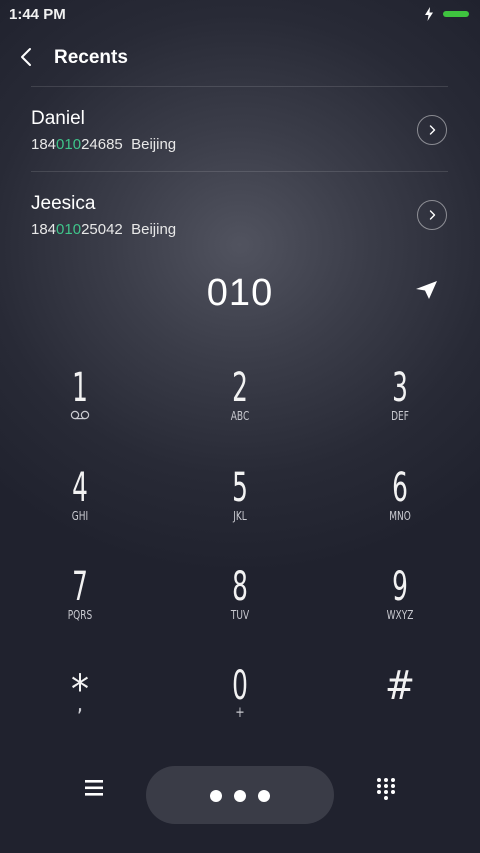 The image size is (480, 853). What do you see at coordinates (400, 416) in the screenshot?
I see `key-letters: DEF` at bounding box center [400, 416].